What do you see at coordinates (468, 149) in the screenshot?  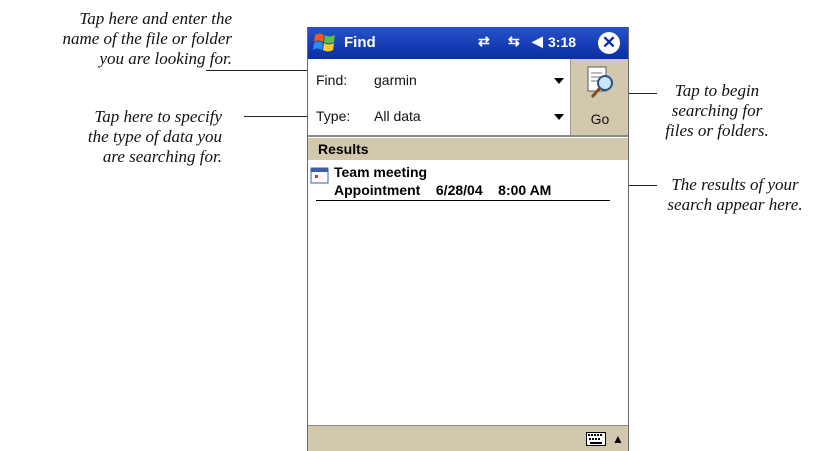 I see `results-header: Results` at bounding box center [468, 149].